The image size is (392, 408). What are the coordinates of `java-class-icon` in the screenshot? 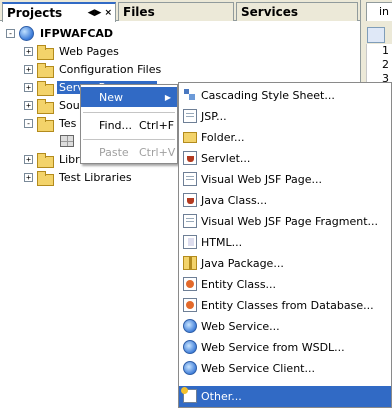 It's located at (190, 200).